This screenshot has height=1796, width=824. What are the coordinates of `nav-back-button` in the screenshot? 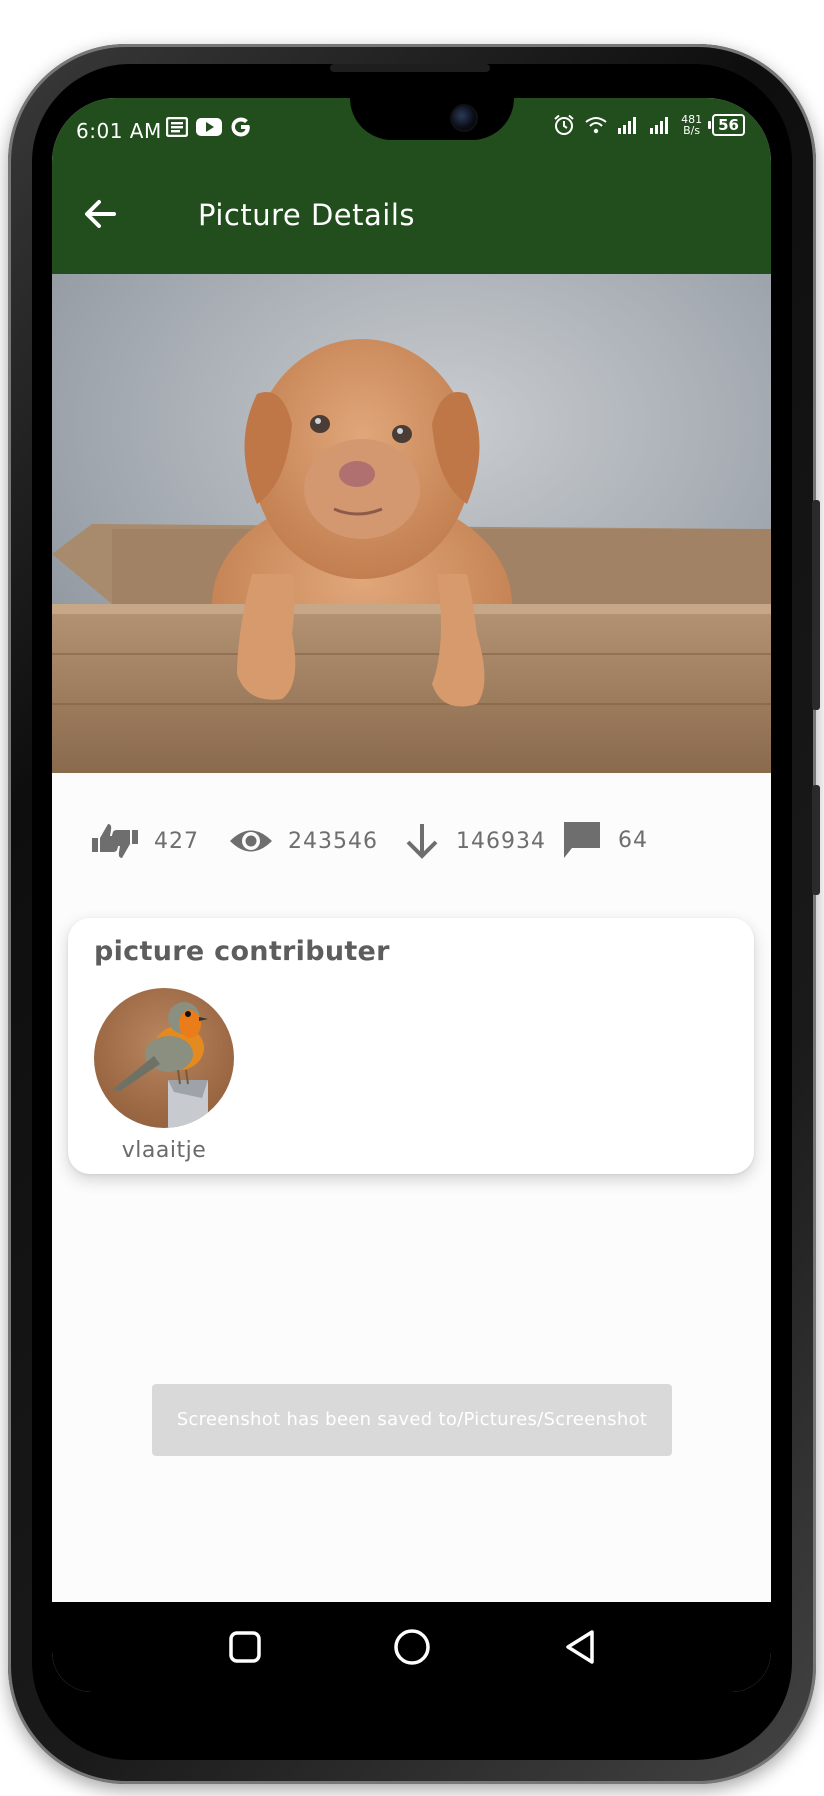 It's located at (581, 1647).